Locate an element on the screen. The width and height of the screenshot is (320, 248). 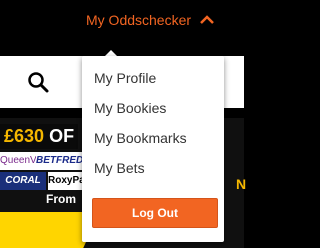
search-icon is located at coordinates (38, 82).